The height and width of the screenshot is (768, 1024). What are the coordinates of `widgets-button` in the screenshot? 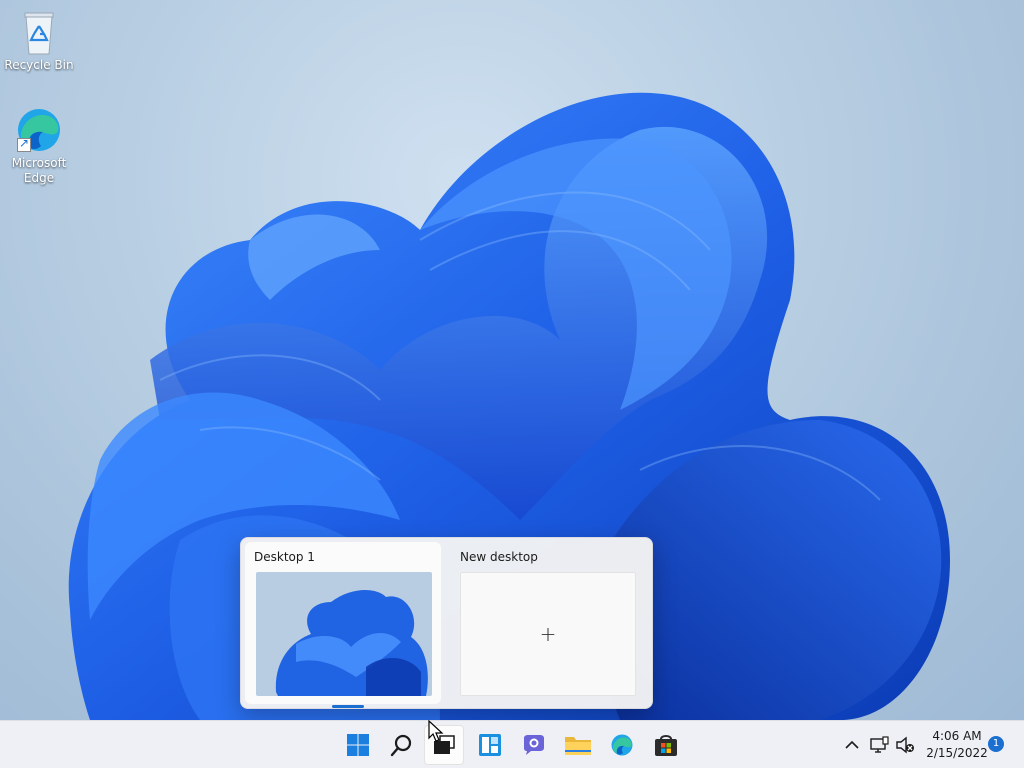 It's located at (490, 745).